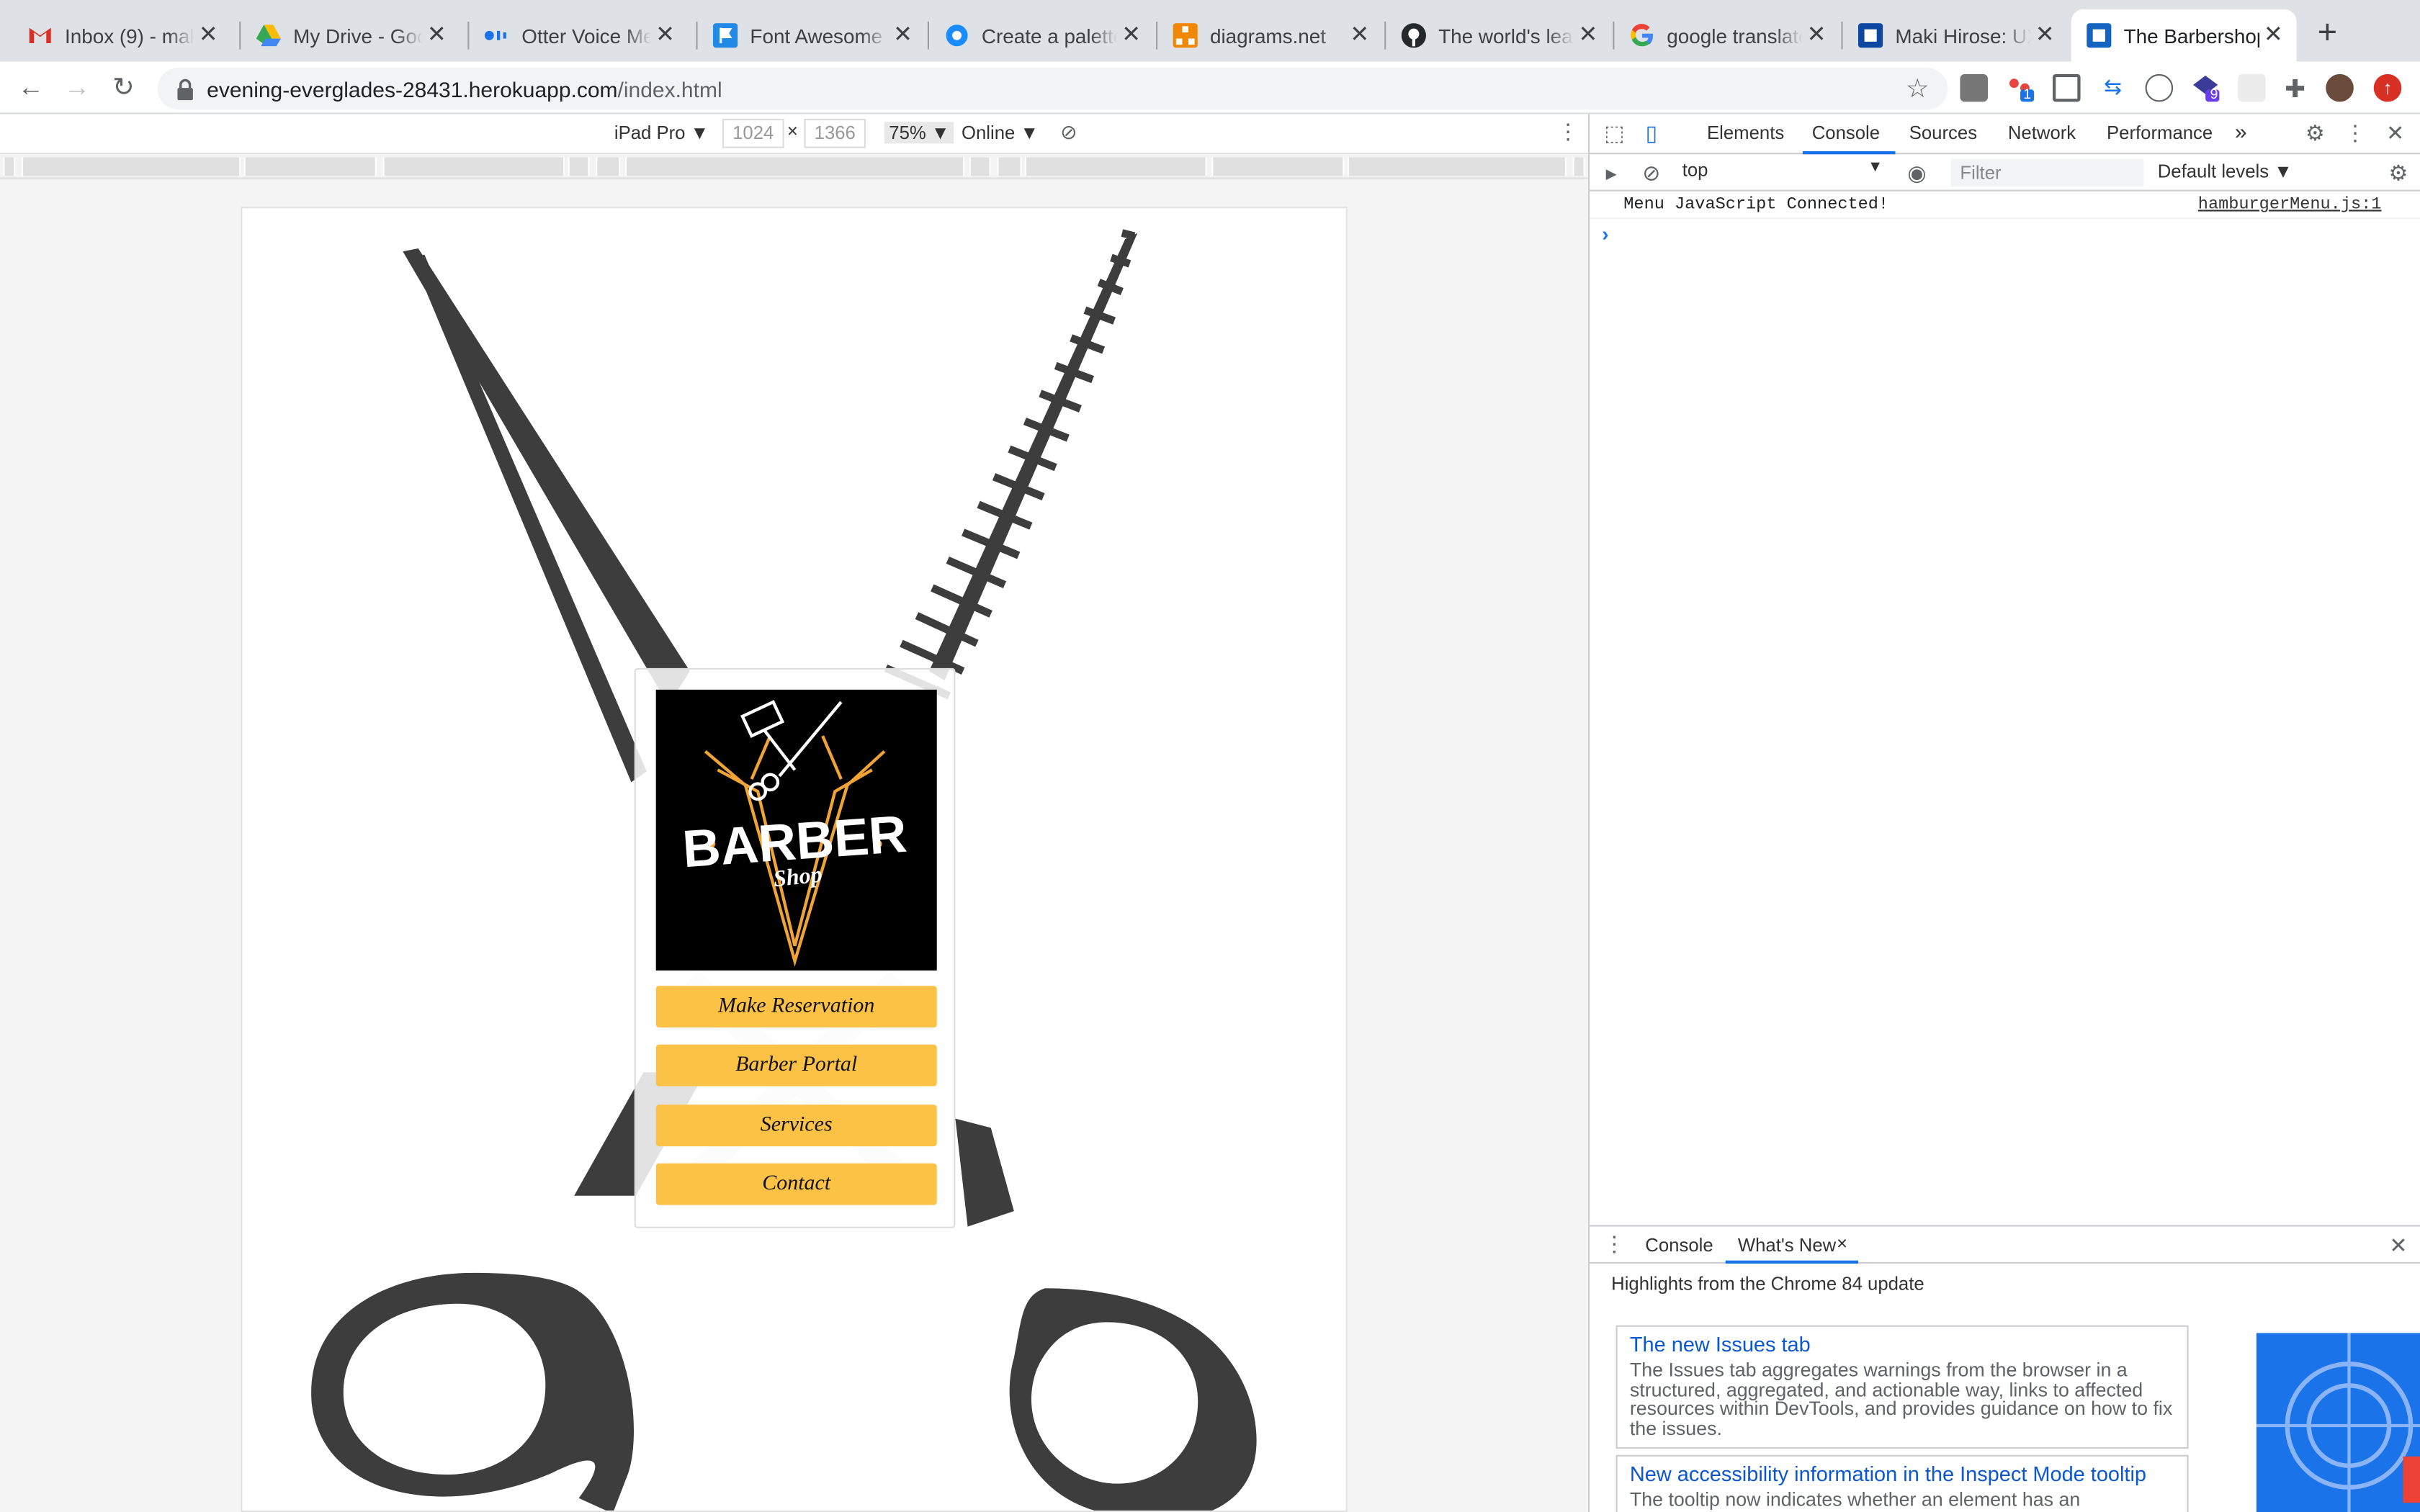 The width and height of the screenshot is (2420, 1512). What do you see at coordinates (1726, 35) in the screenshot?
I see `browser-tab: google translate ✕` at bounding box center [1726, 35].